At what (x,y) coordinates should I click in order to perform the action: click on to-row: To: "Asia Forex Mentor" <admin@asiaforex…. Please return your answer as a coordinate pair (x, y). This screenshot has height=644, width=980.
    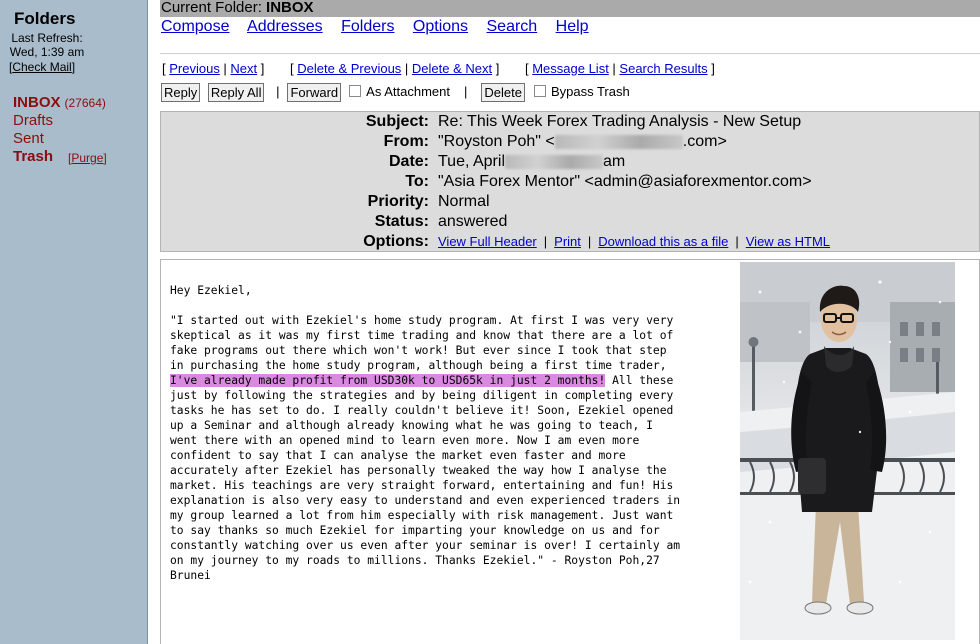
    Looking at the image, I should click on (570, 183).